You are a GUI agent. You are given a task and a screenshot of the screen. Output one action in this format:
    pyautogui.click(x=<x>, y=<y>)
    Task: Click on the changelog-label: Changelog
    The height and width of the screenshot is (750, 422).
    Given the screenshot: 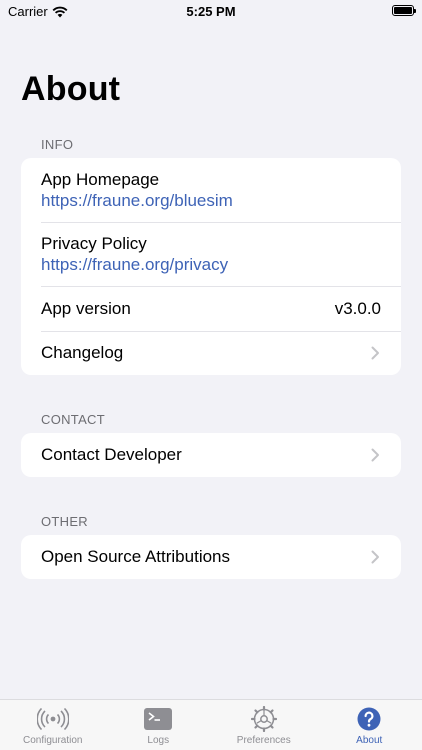 What is the action you would take?
    pyautogui.click(x=82, y=352)
    